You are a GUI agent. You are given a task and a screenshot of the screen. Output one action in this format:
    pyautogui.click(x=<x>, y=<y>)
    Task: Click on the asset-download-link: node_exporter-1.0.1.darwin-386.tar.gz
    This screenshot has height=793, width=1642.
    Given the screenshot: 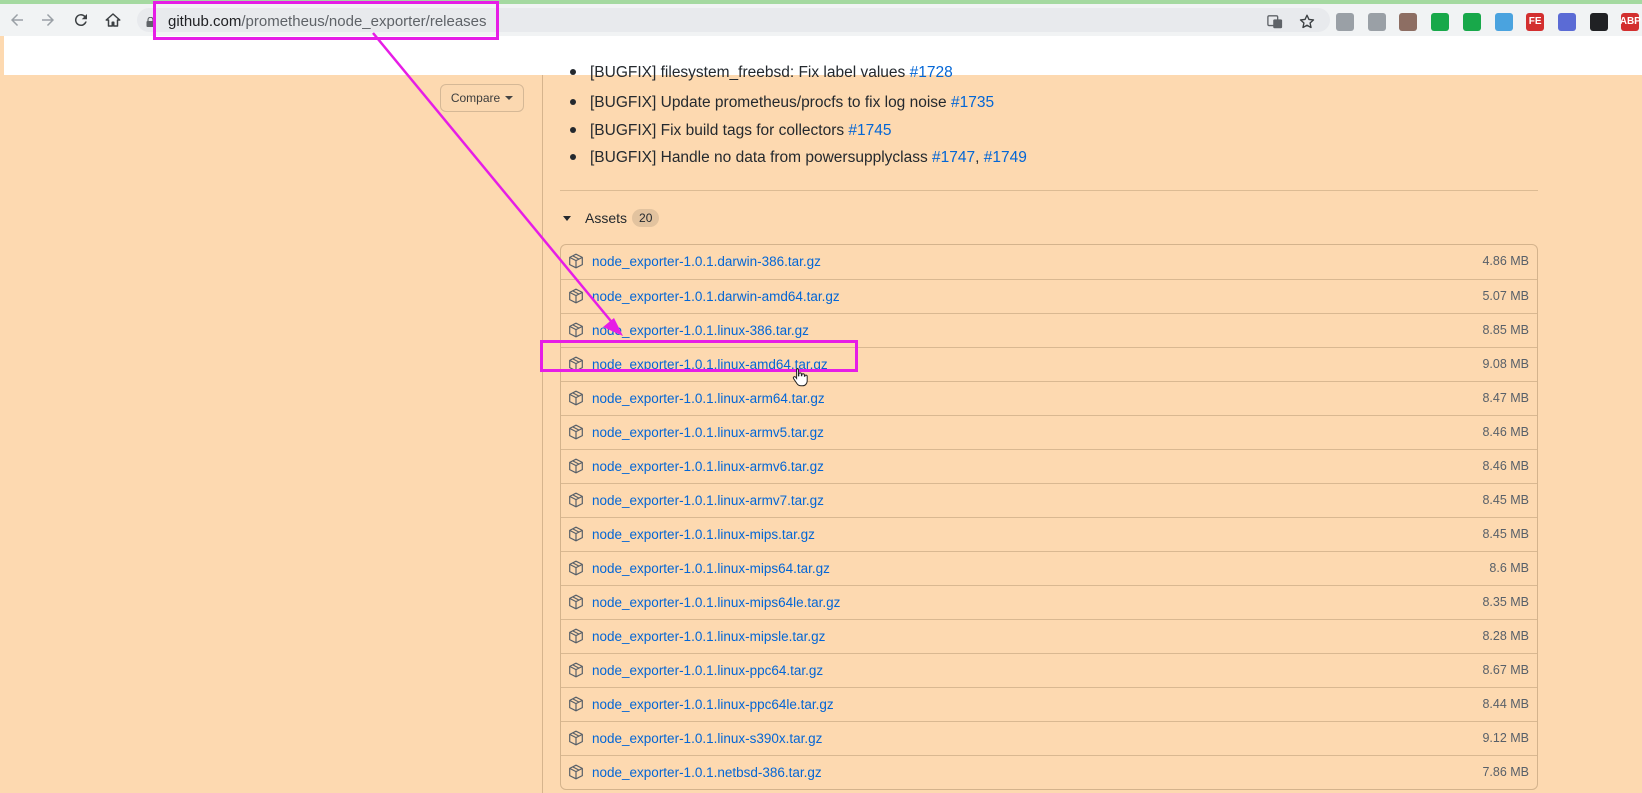 What is the action you would take?
    pyautogui.click(x=706, y=261)
    